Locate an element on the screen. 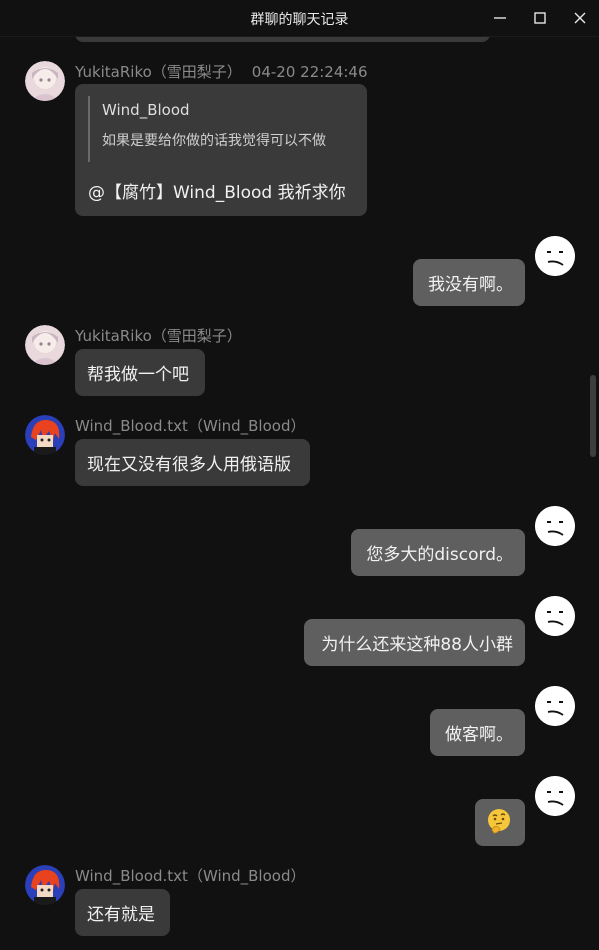 The width and height of the screenshot is (599, 950). message-bubble: 还有就是 is located at coordinates (122, 912).